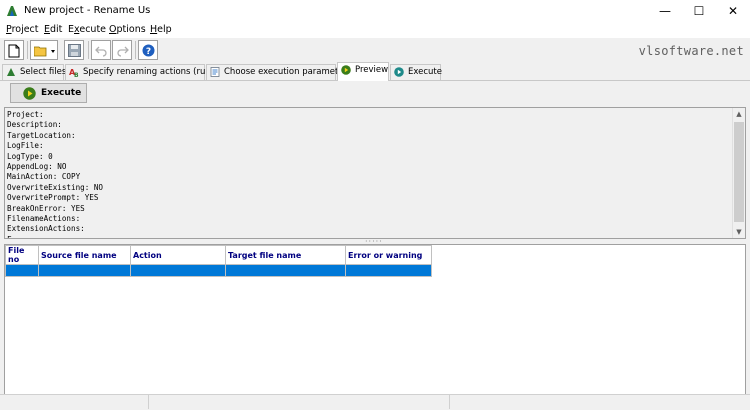 This screenshot has height=410, width=750. I want to click on undo-button, so click(101, 50).